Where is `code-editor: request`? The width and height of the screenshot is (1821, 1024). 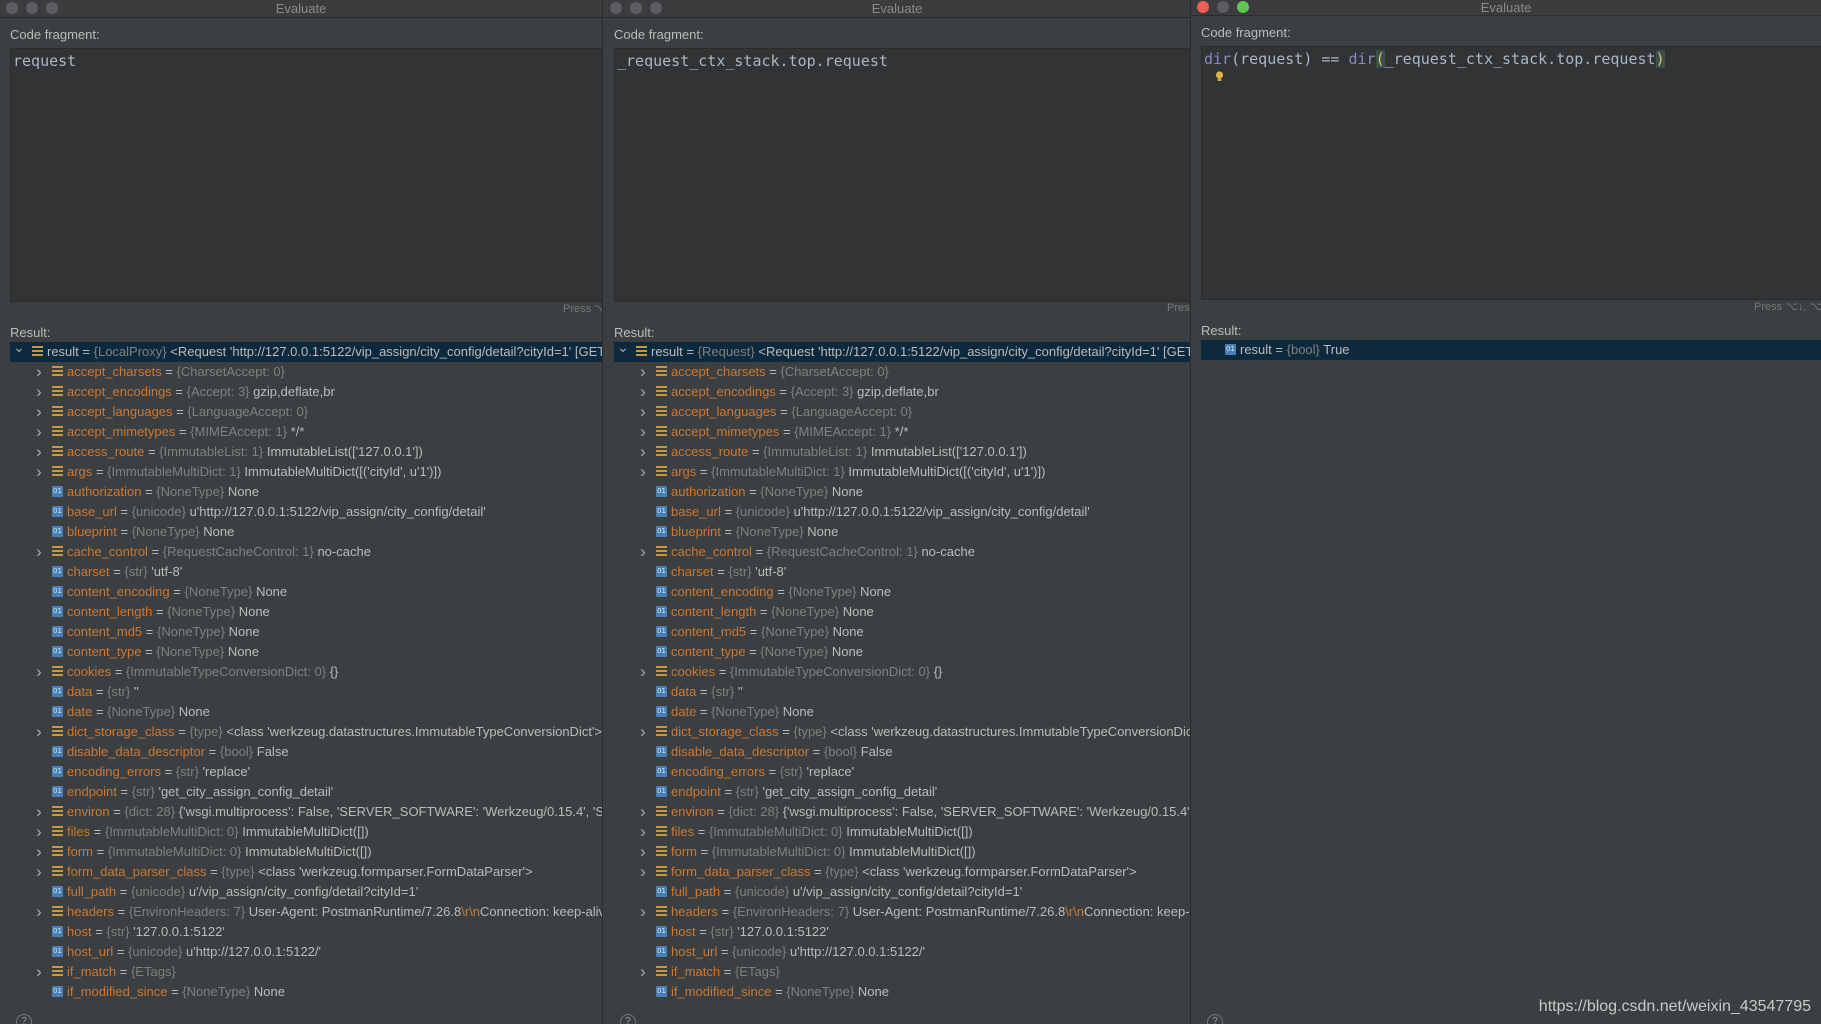 code-editor: request is located at coordinates (306, 175).